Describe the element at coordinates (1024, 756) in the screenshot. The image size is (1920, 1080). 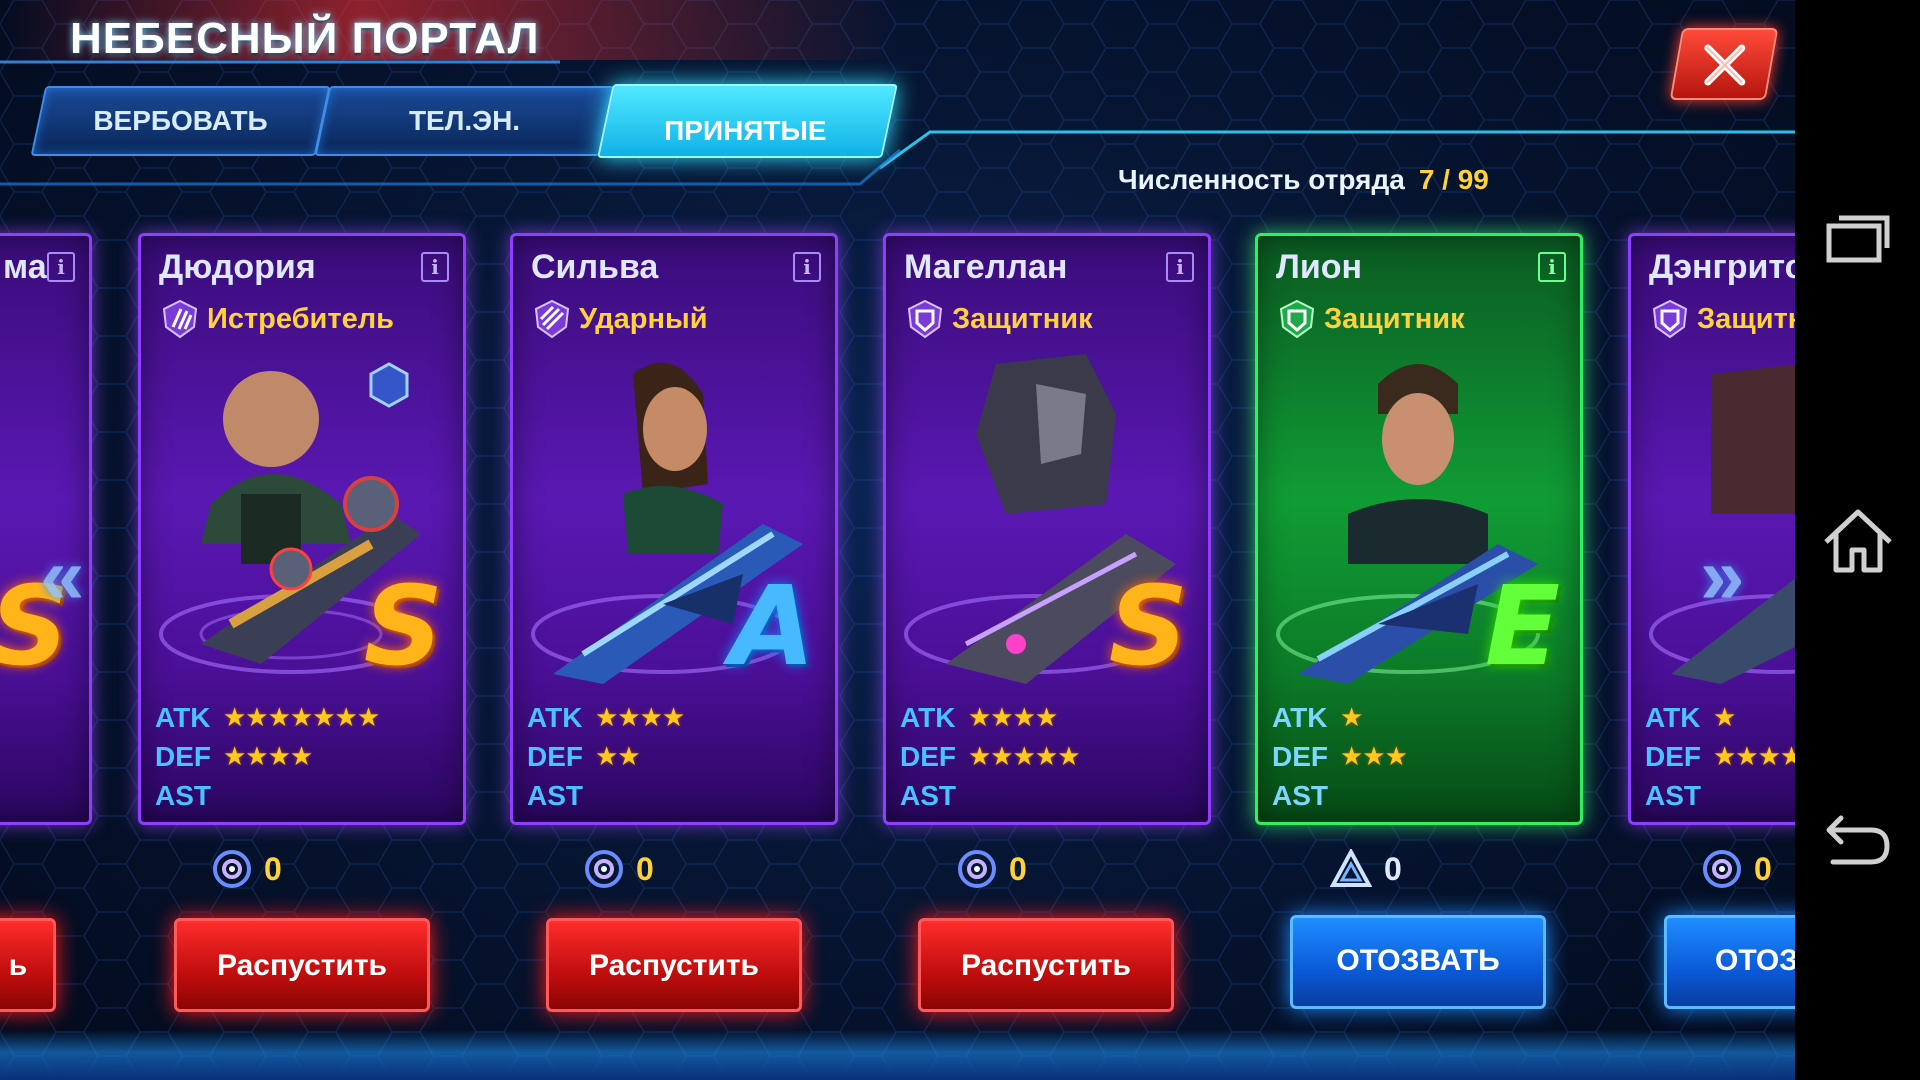
I see `def-stars: ★★★★★` at that location.